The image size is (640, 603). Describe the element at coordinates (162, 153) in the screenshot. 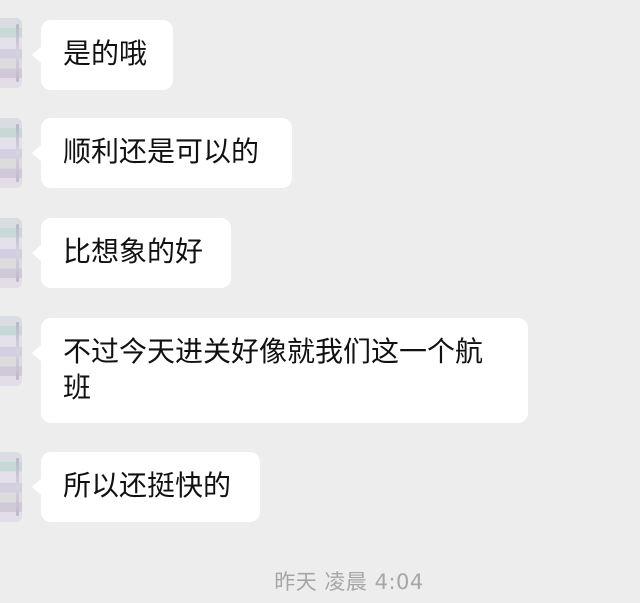

I see `message-bubble: 顺利还是可以的` at that location.